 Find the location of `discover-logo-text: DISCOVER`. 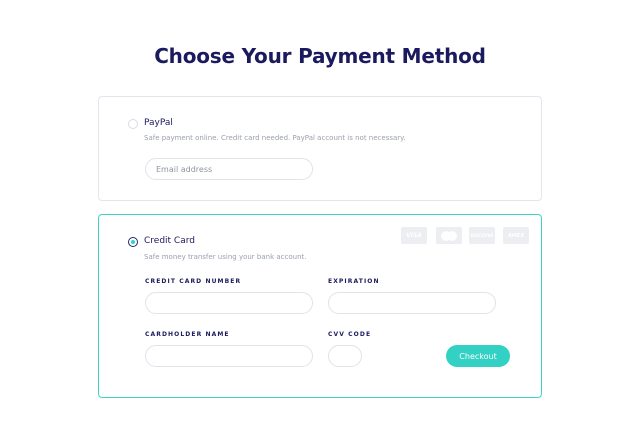

discover-logo-text: DISCOVER is located at coordinates (482, 235).